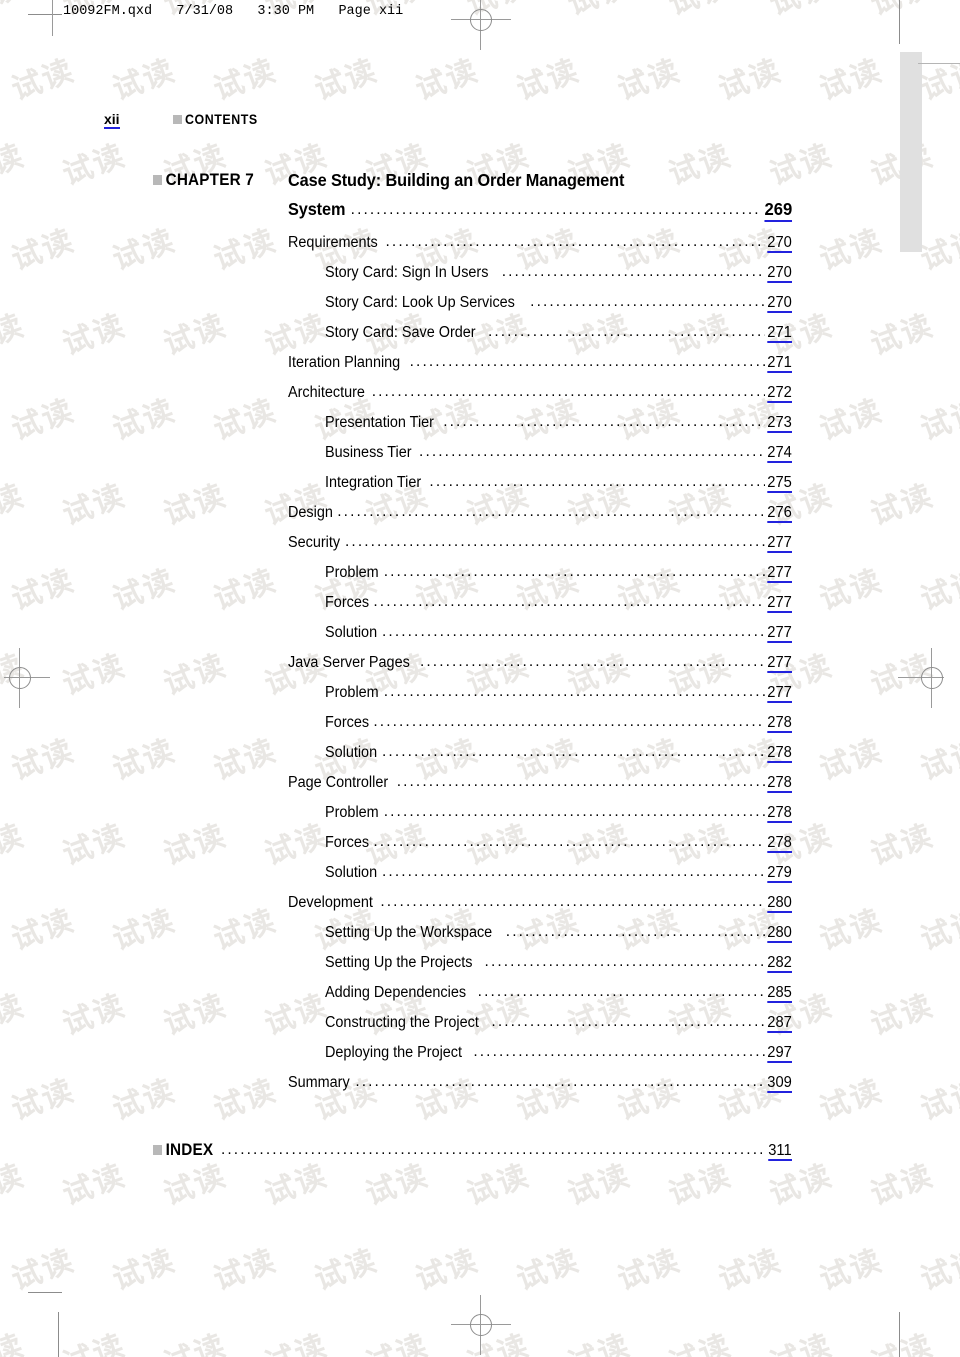  What do you see at coordinates (779, 483) in the screenshot?
I see `toc-entry-page-number: 275` at bounding box center [779, 483].